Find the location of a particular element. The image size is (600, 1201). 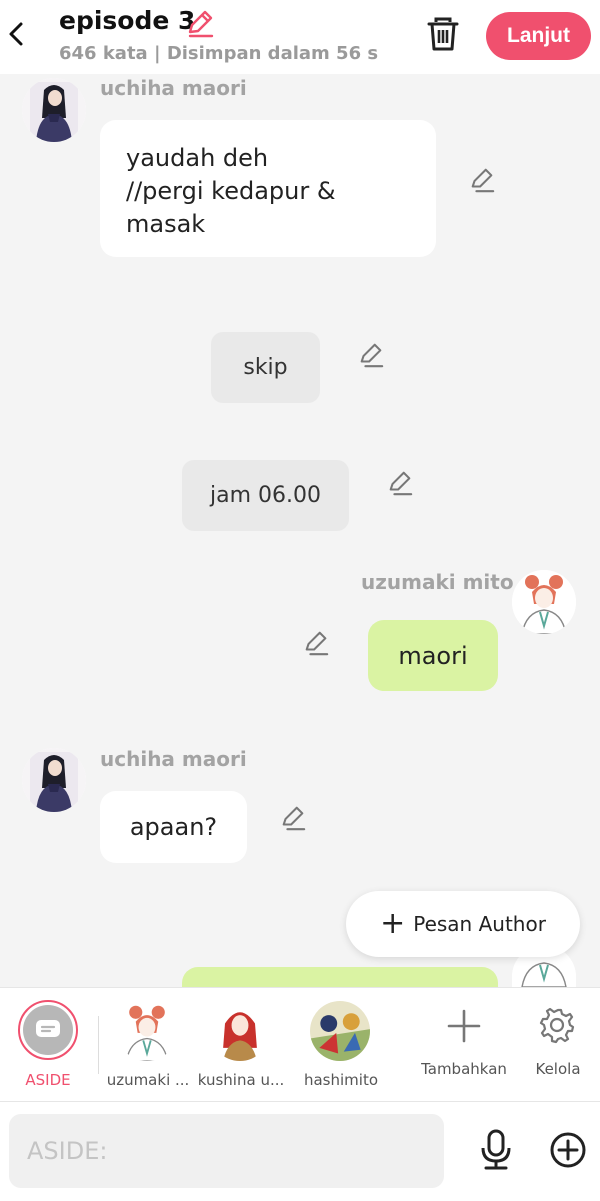

narration-bubble: jam 06.00 is located at coordinates (265, 495).